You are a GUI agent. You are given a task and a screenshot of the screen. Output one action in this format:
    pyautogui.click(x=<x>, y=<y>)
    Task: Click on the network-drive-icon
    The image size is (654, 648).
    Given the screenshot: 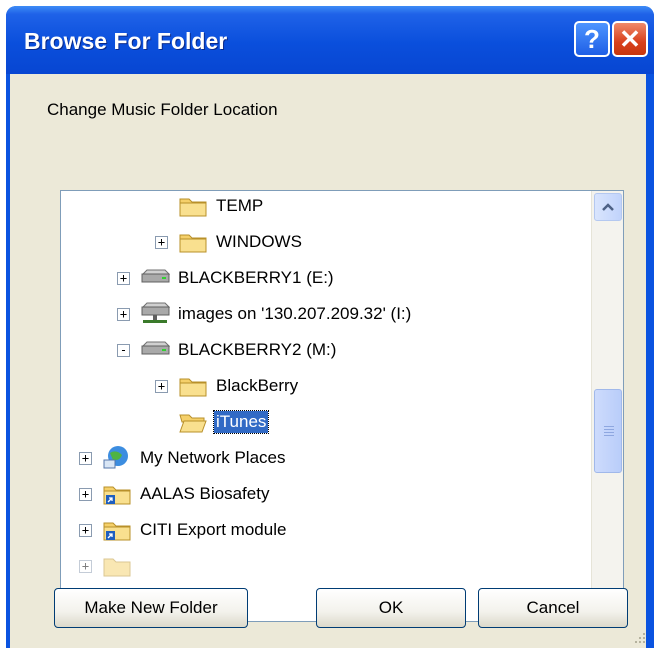 What is the action you would take?
    pyautogui.click(x=155, y=314)
    